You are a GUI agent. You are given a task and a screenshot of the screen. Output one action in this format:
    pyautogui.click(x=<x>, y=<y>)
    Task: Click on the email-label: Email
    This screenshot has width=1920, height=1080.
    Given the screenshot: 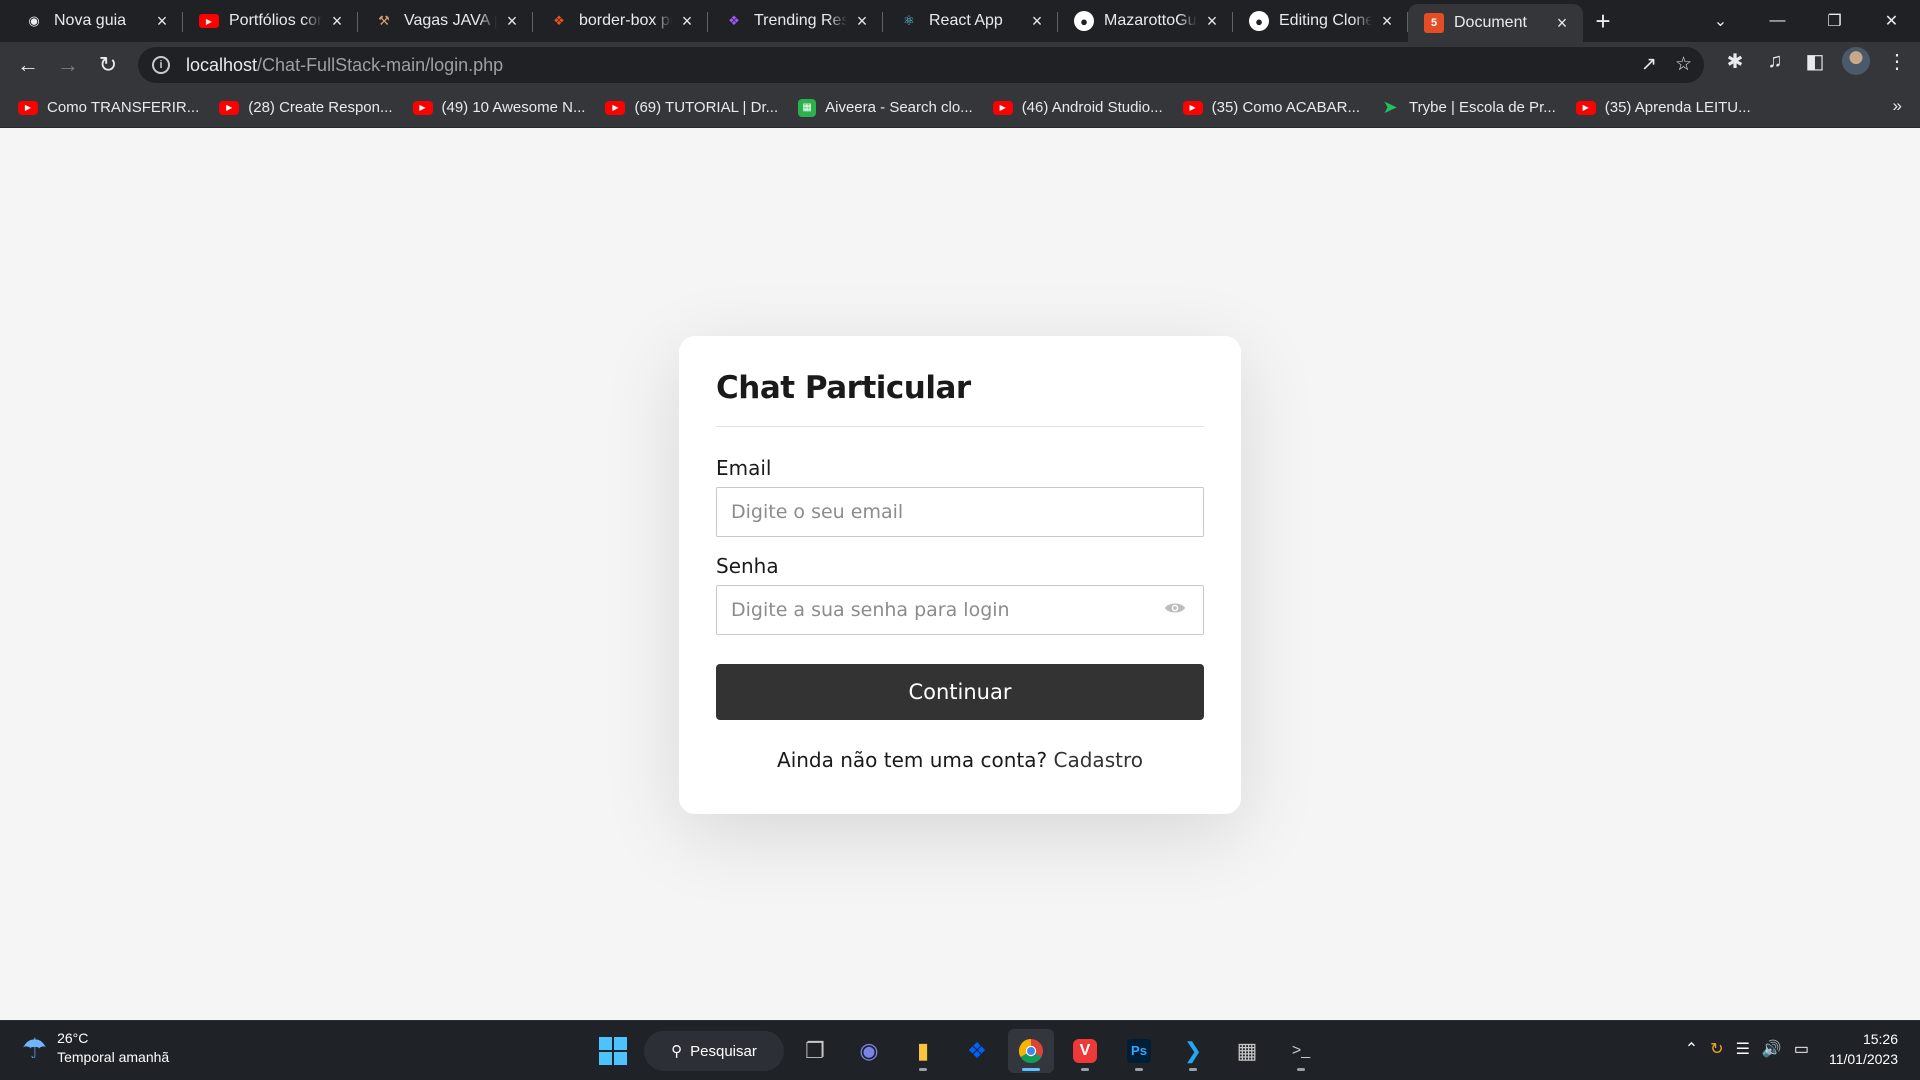 What is the action you would take?
    pyautogui.click(x=744, y=468)
    